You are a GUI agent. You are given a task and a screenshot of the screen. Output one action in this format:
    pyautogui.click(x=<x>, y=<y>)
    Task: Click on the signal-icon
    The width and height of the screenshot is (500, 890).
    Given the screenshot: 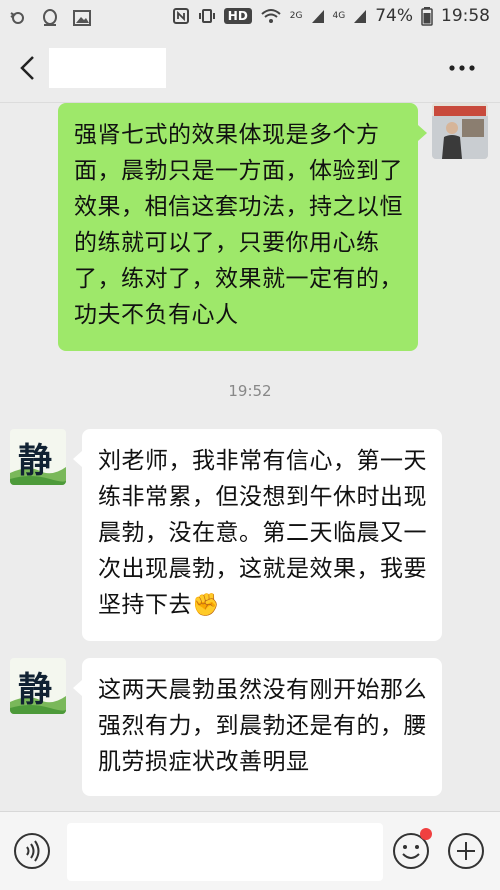 What is the action you would take?
    pyautogui.click(x=317, y=16)
    